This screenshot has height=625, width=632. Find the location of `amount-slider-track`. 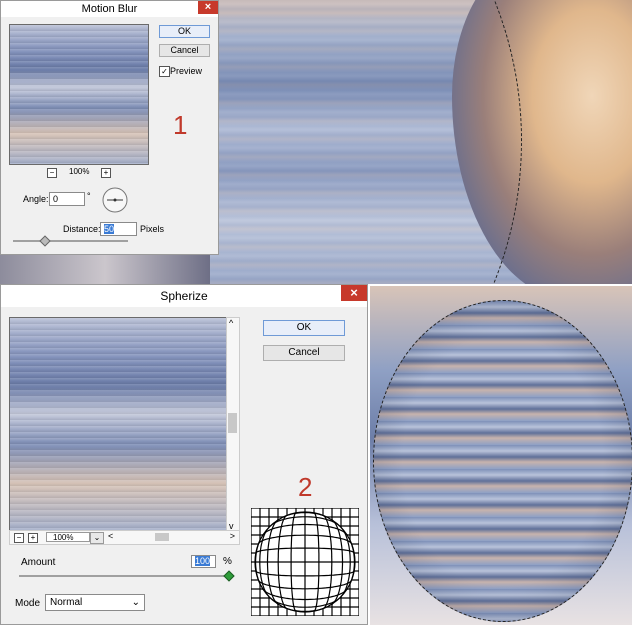

amount-slider-track is located at coordinates (125, 576).